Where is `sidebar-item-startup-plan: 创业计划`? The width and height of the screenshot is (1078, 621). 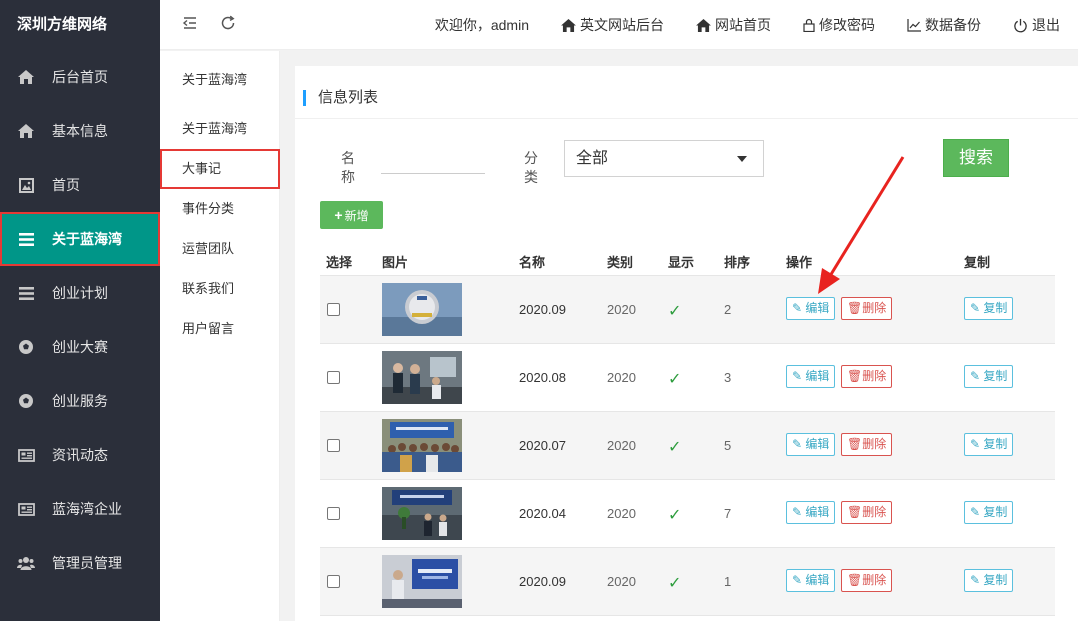
sidebar-item-startup-plan: 创业计划 is located at coordinates (80, 293).